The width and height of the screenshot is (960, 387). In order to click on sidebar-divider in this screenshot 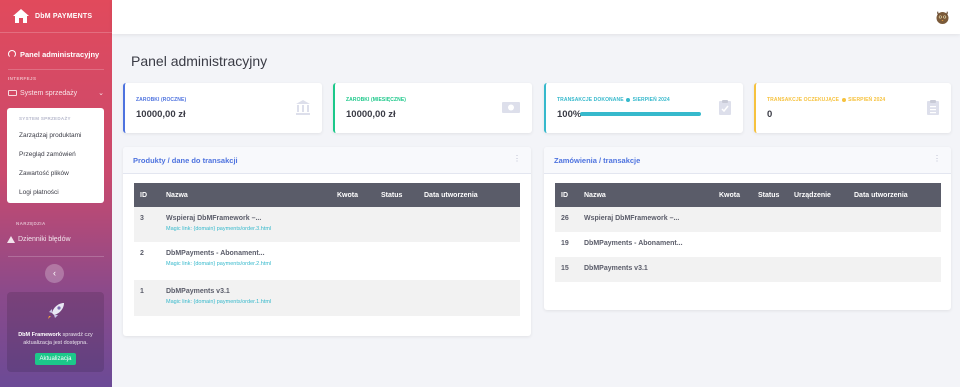, I will do `click(56, 69)`.